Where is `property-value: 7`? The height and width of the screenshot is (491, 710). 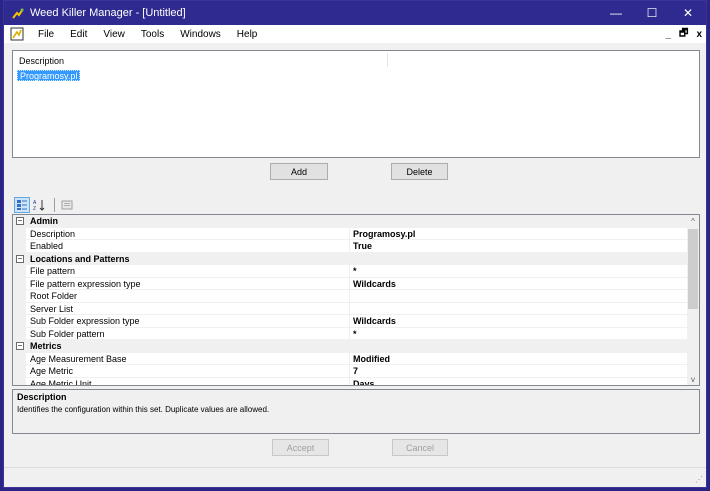 property-value: 7 is located at coordinates (355, 371).